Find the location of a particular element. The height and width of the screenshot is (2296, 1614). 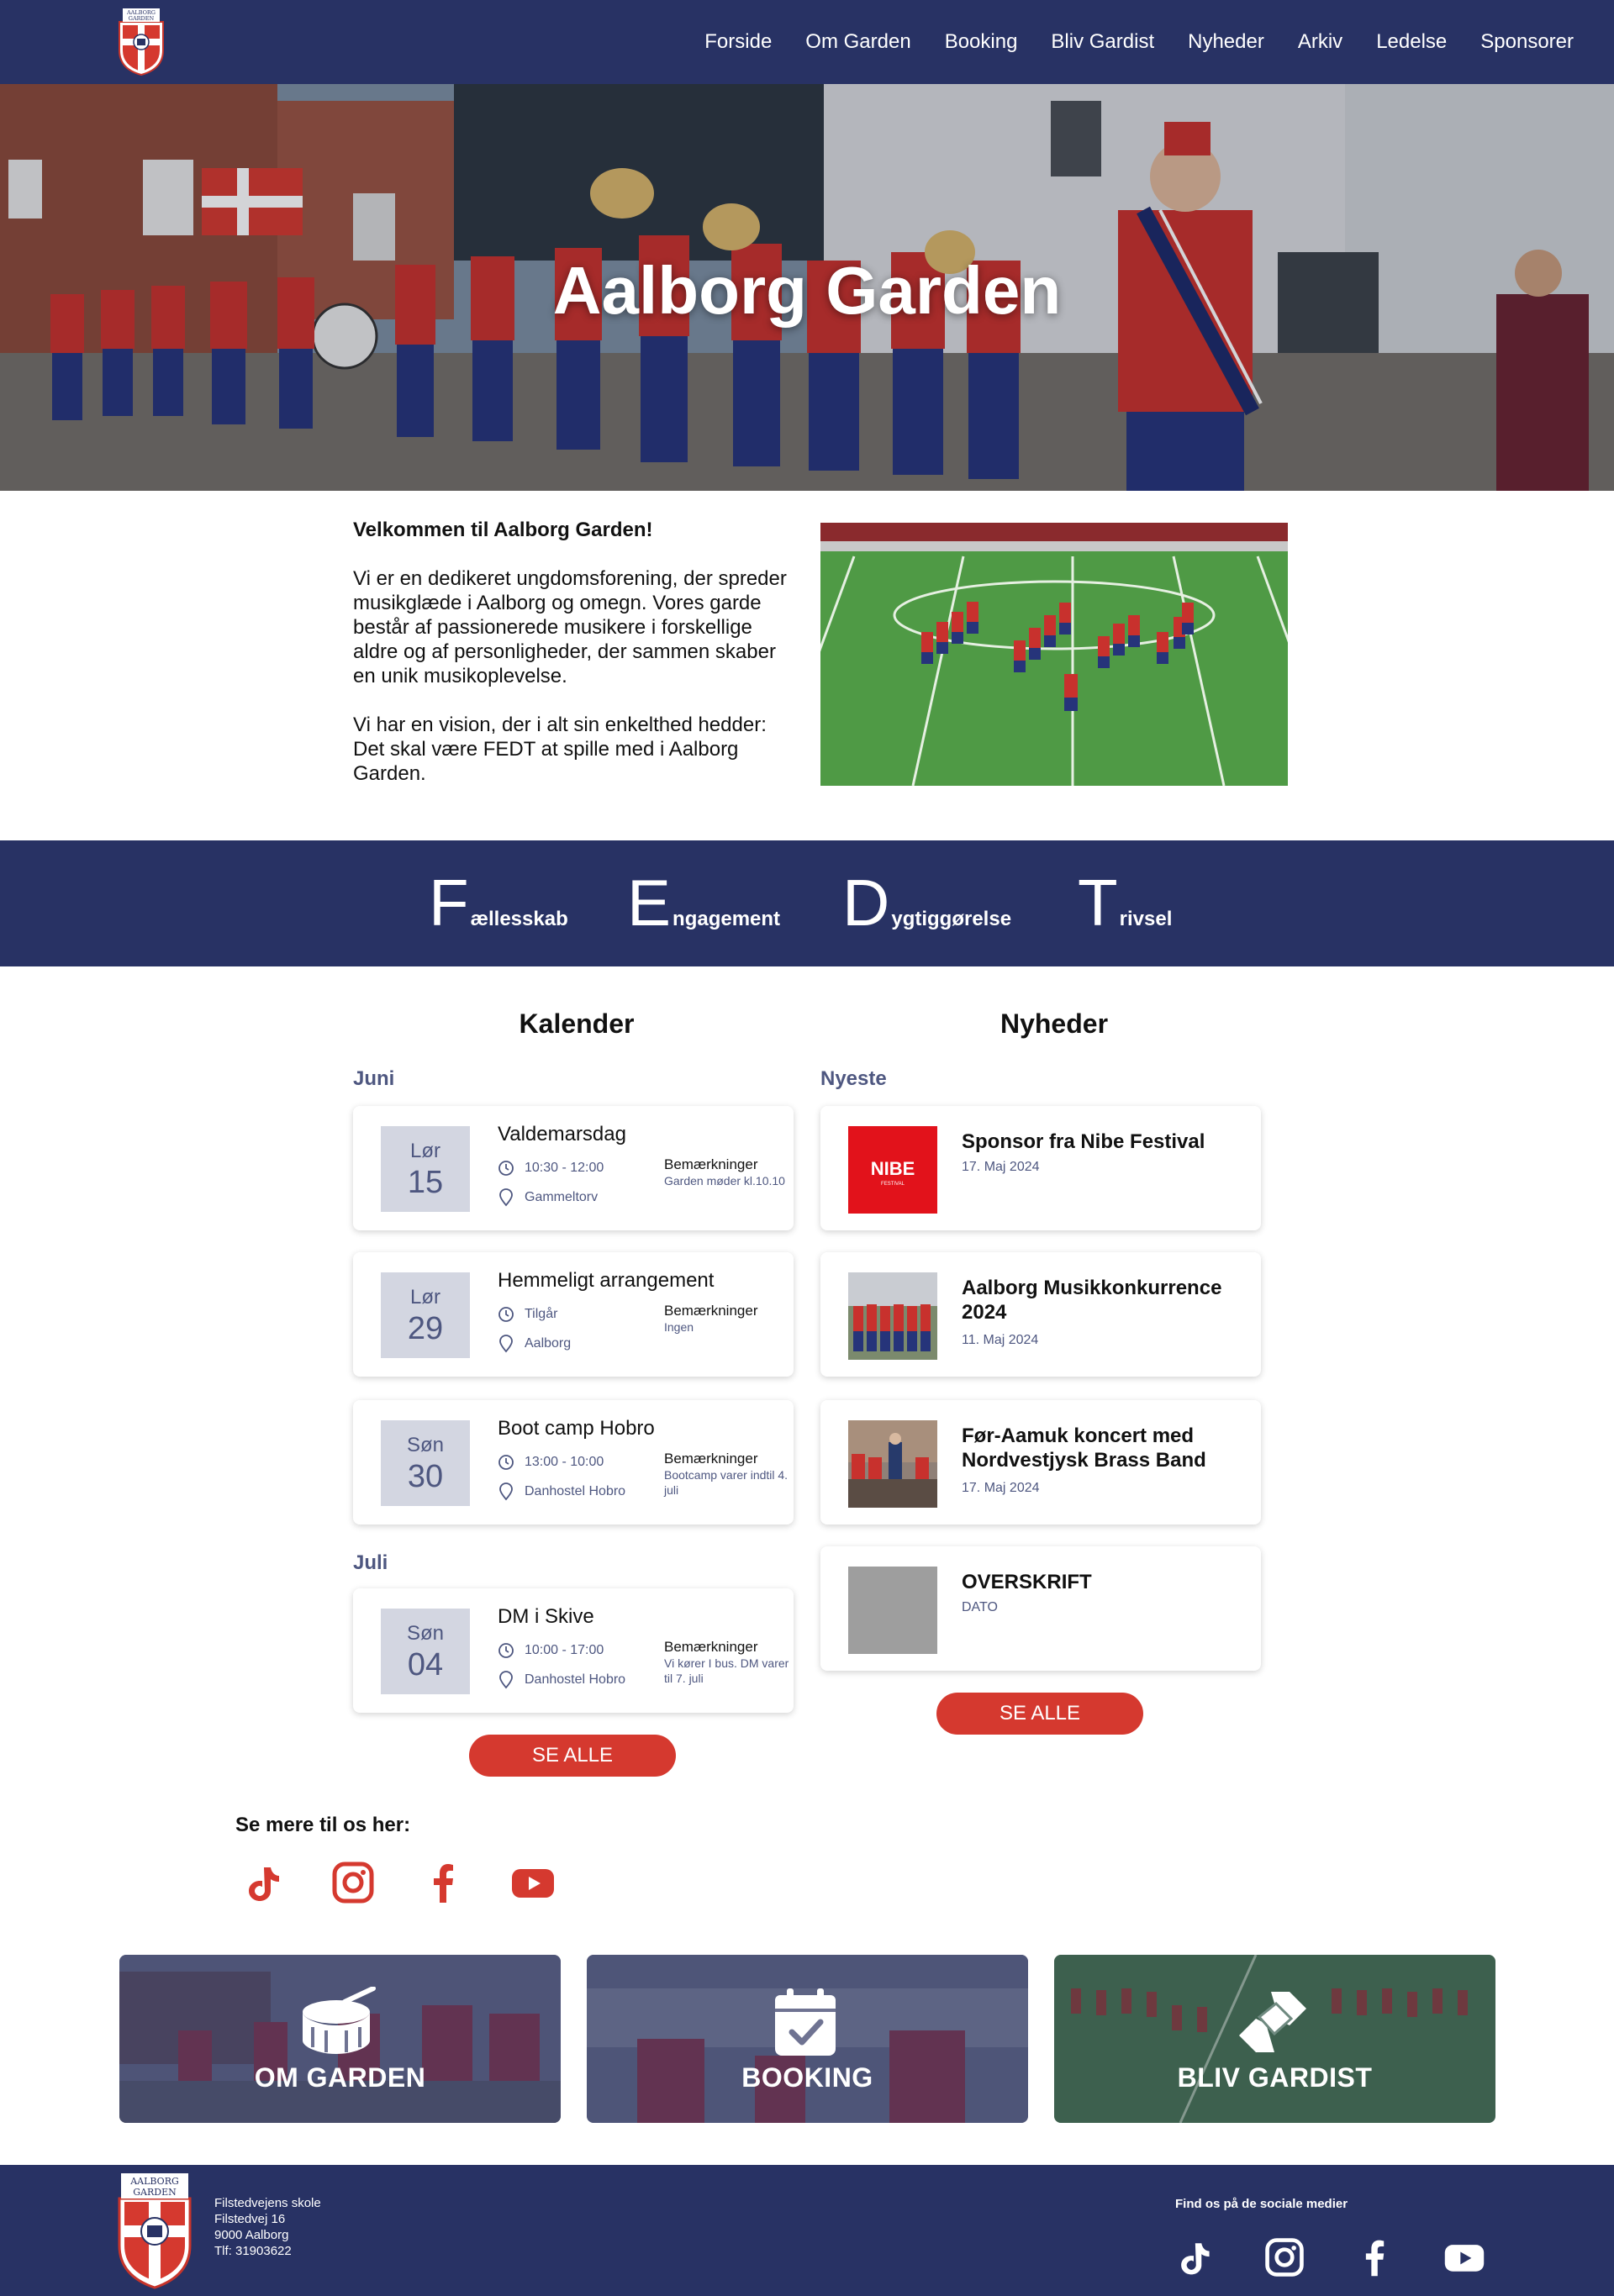

nav-ledelse: Ledelse is located at coordinates (1411, 42).